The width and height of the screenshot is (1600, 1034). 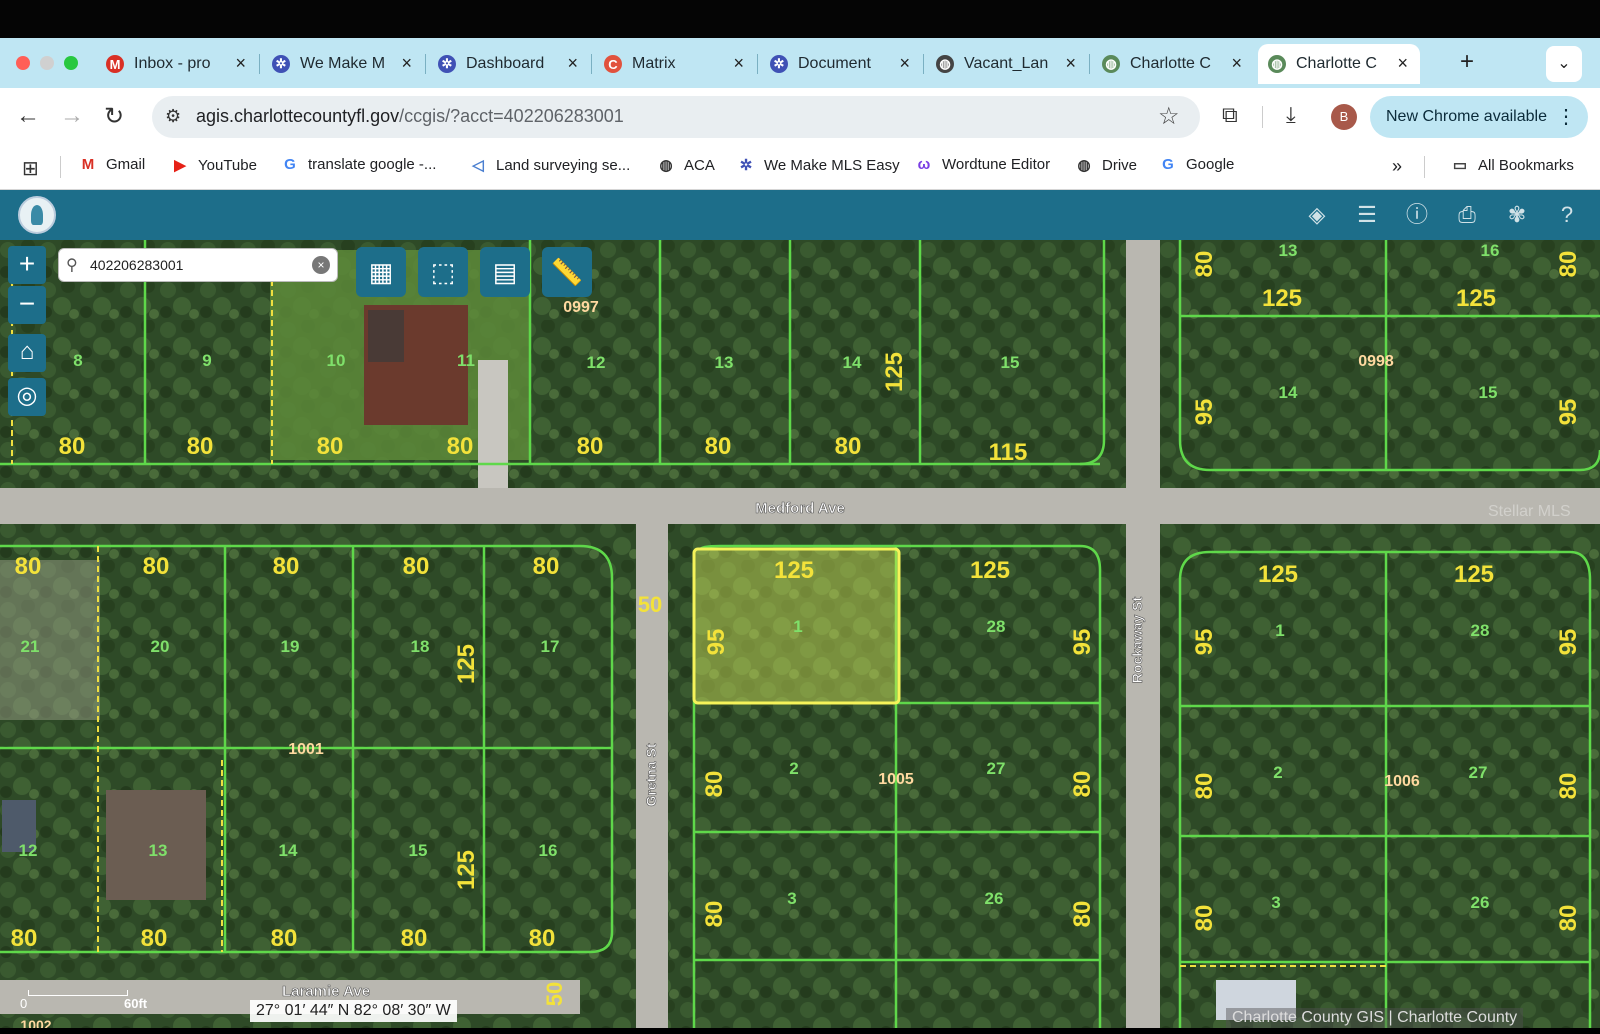 What do you see at coordinates (581, 307) in the screenshot?
I see `block-number: 0997` at bounding box center [581, 307].